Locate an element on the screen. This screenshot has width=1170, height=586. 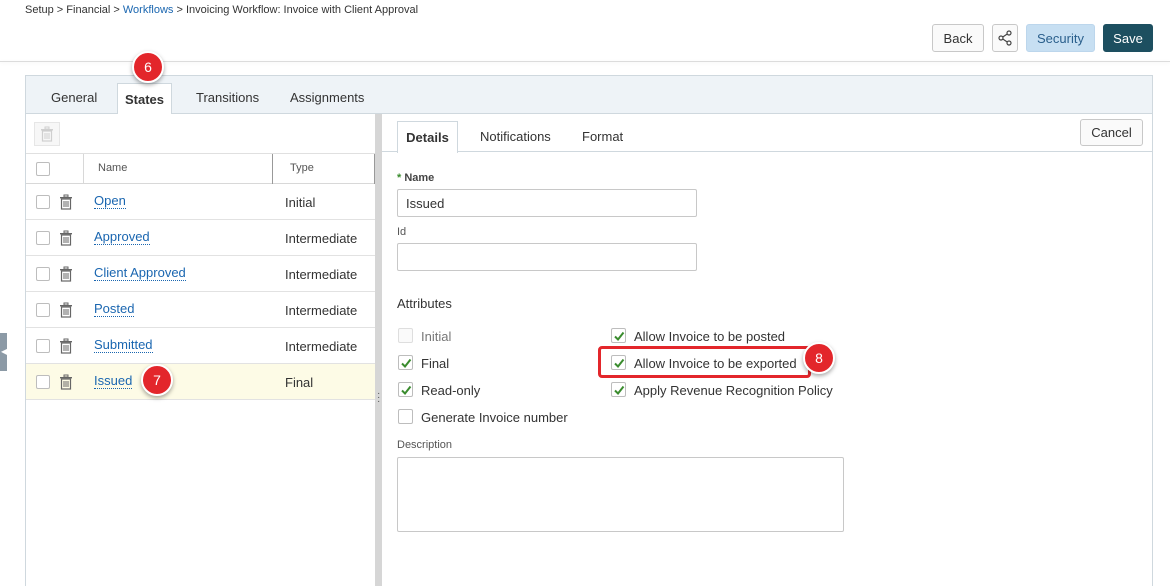
cancel-button: Cancel is located at coordinates (1111, 132).